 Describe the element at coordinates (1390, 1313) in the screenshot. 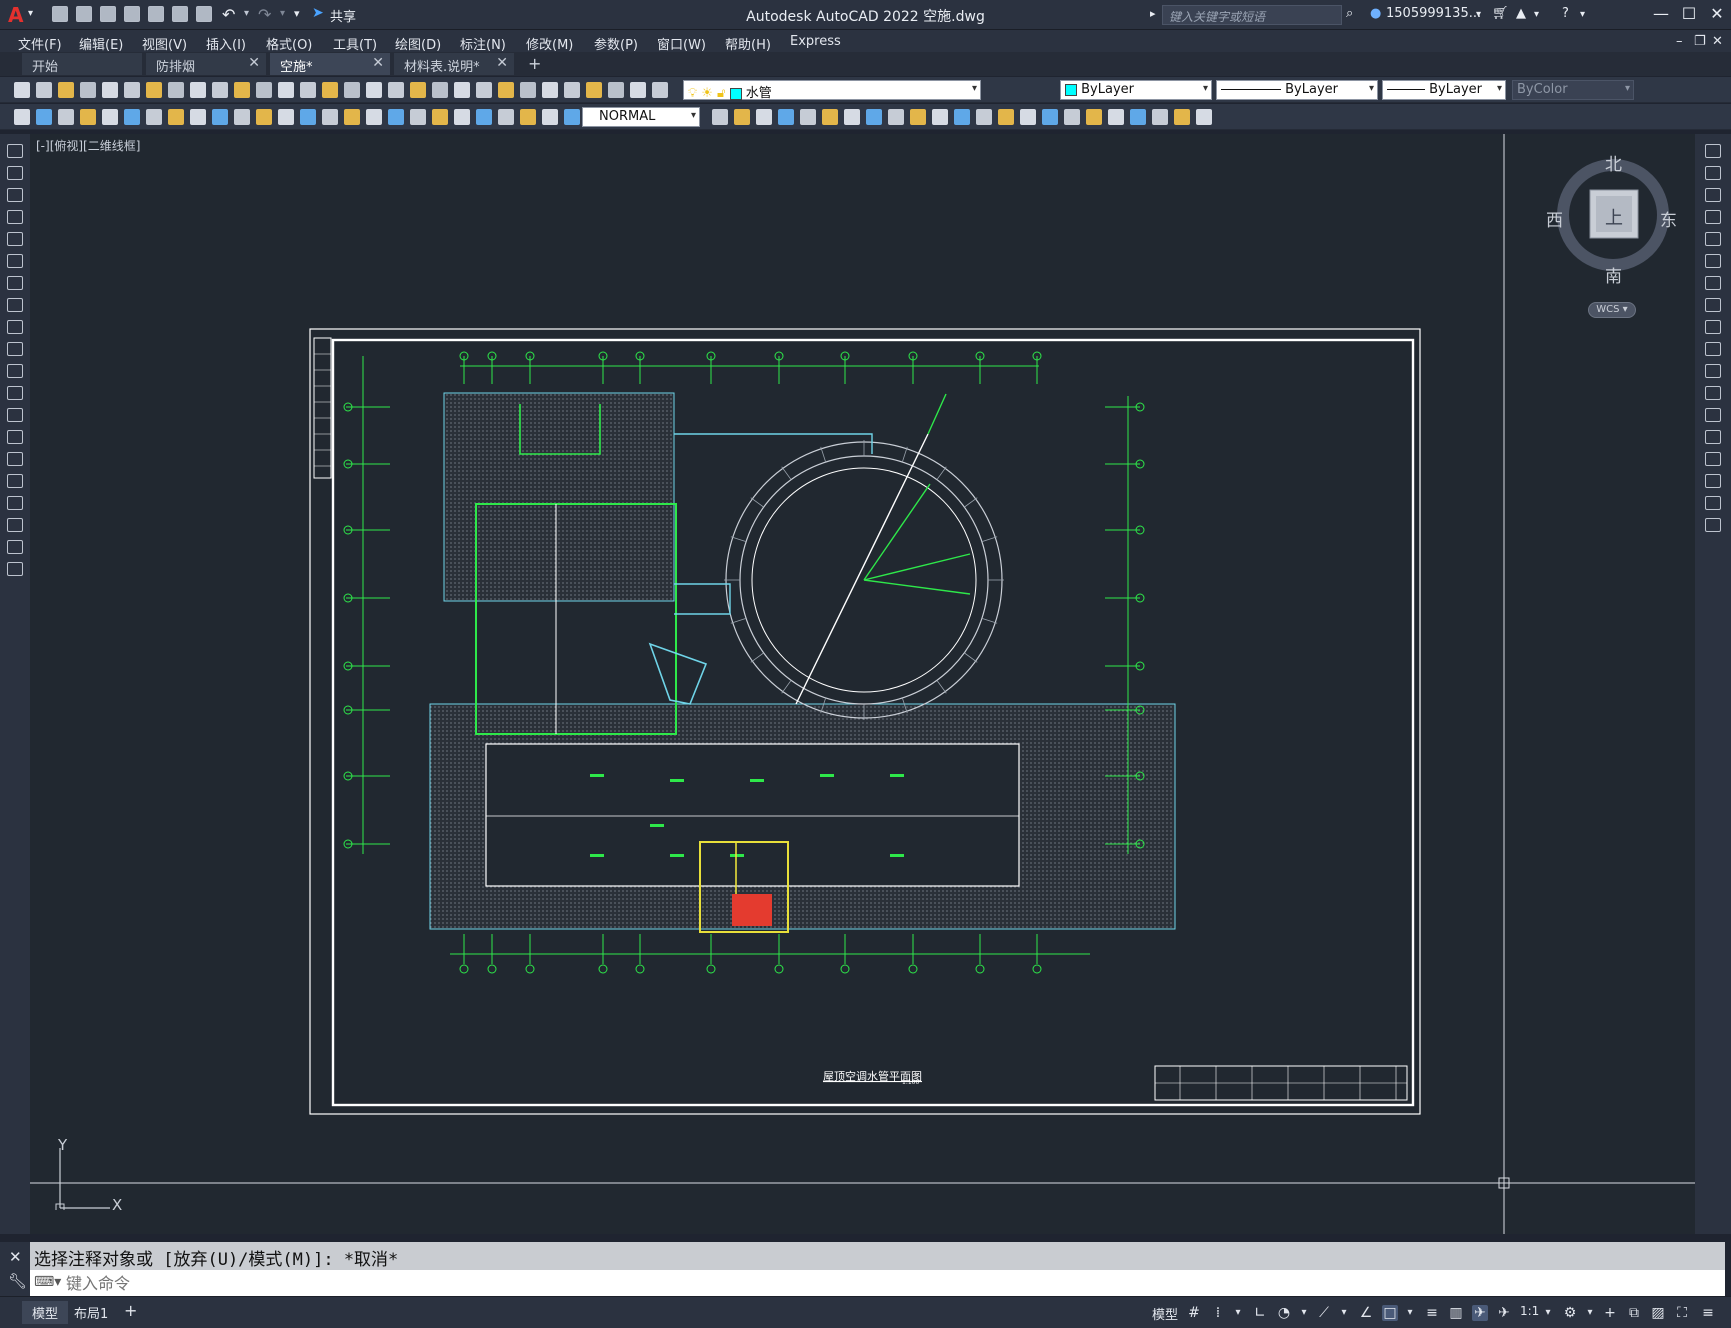

I see `object-snap-icon: □` at that location.